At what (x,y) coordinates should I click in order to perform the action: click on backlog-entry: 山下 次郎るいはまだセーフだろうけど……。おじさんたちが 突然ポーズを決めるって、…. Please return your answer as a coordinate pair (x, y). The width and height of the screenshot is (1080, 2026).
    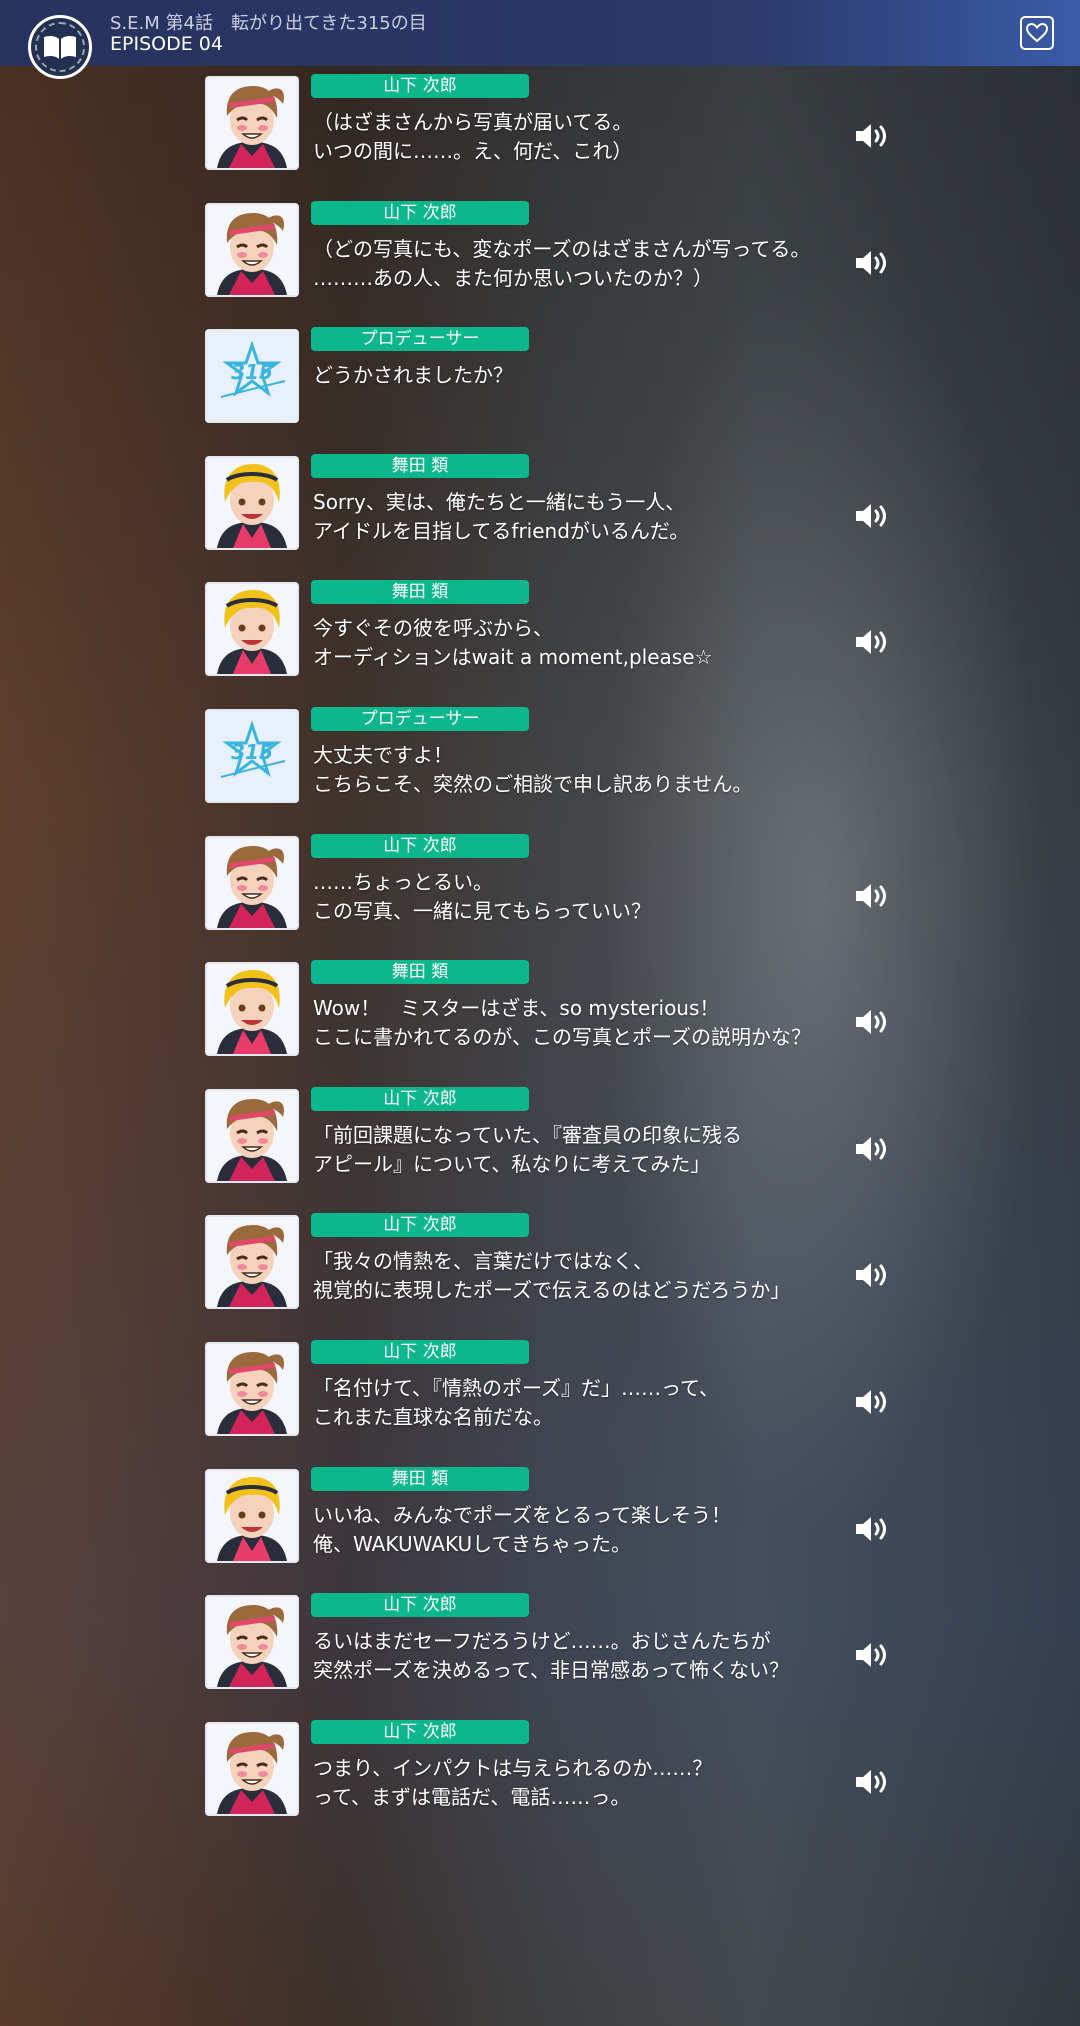
    Looking at the image, I should click on (555, 1656).